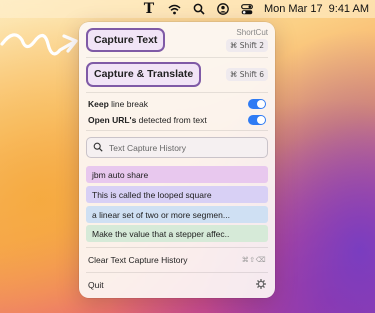  I want to click on control-center-icon, so click(247, 9).